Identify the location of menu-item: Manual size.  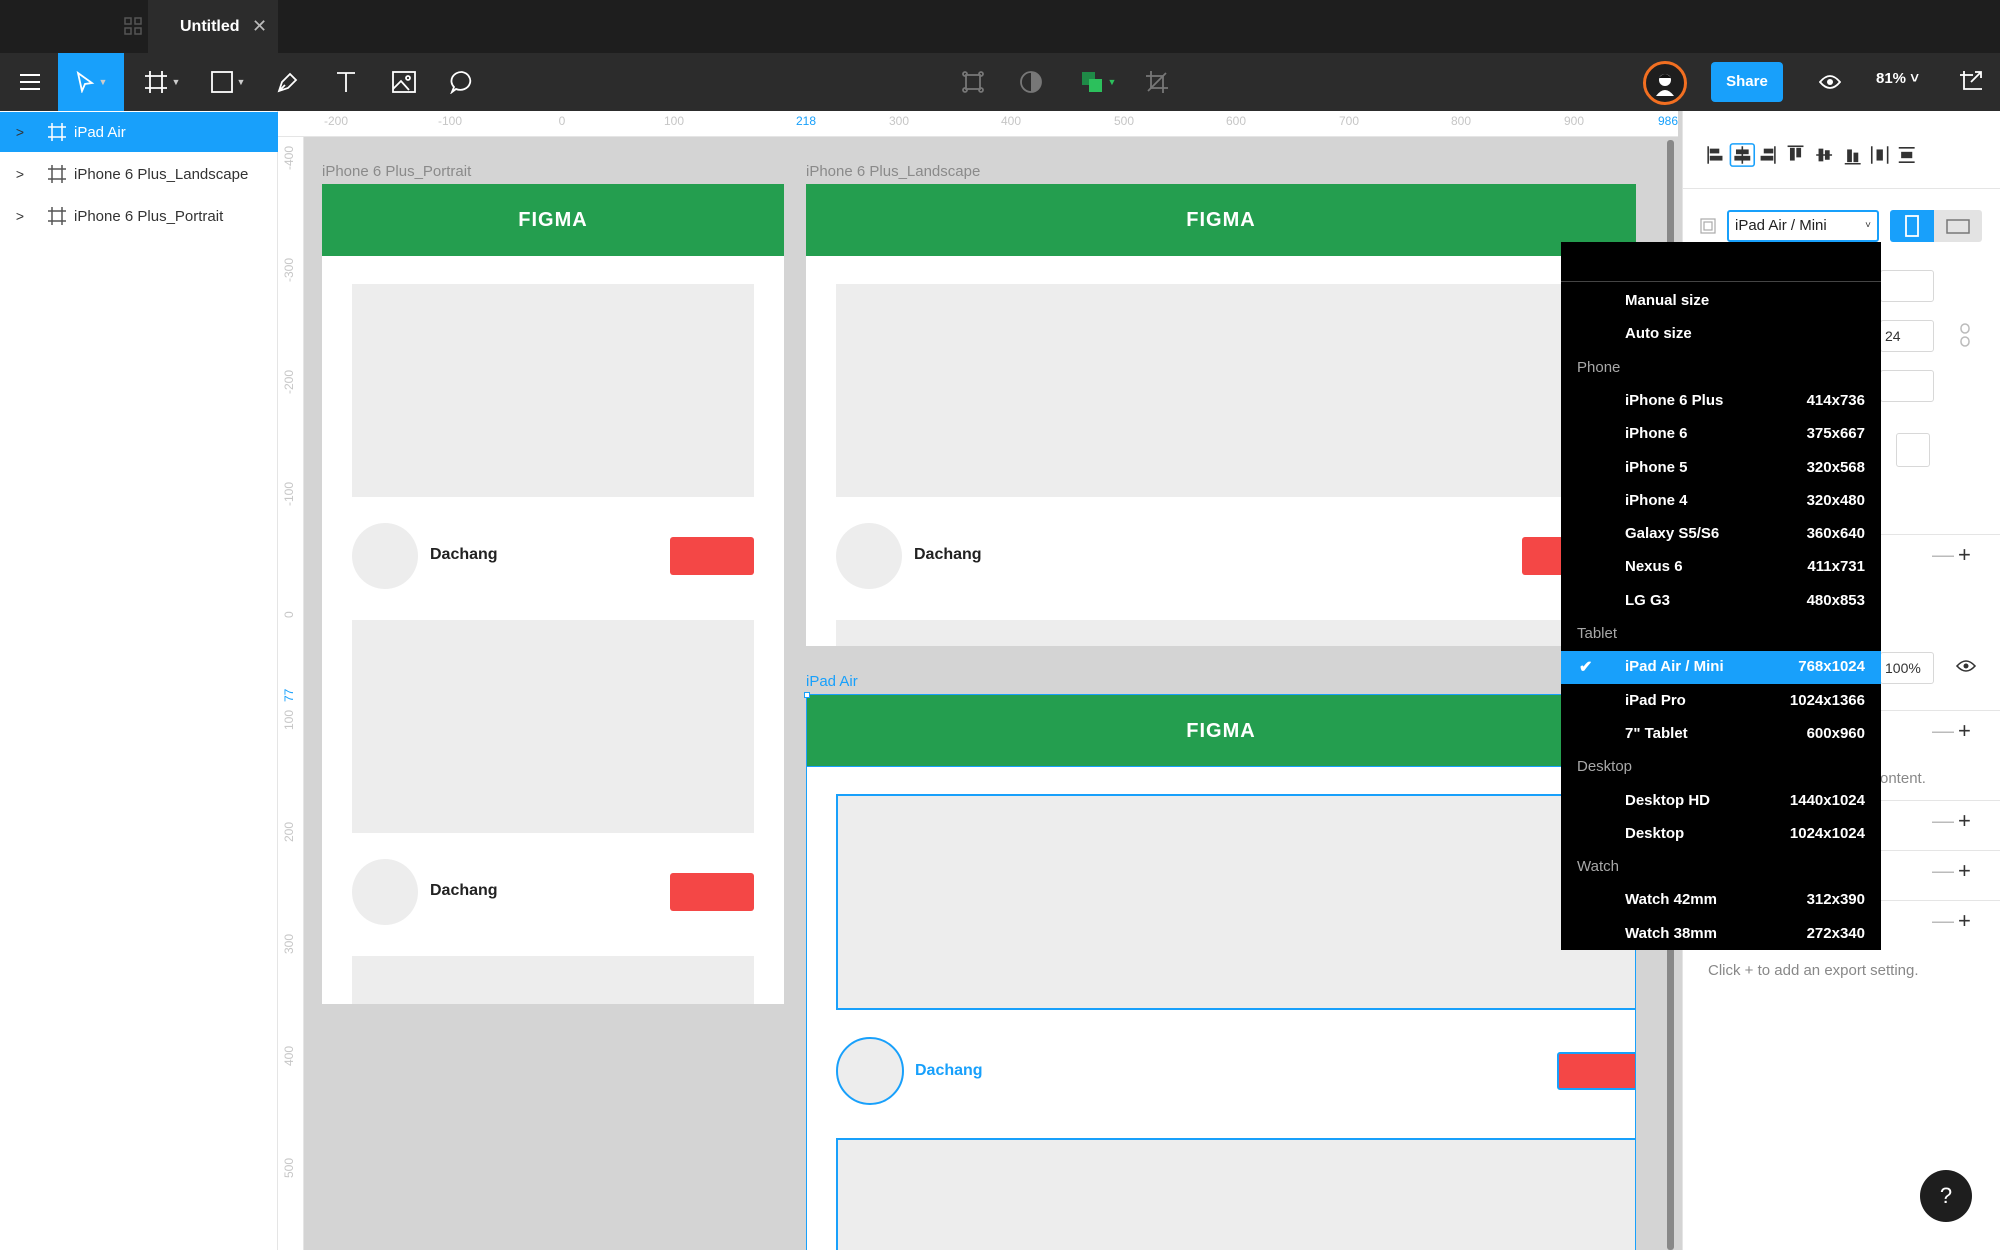
(1721, 301).